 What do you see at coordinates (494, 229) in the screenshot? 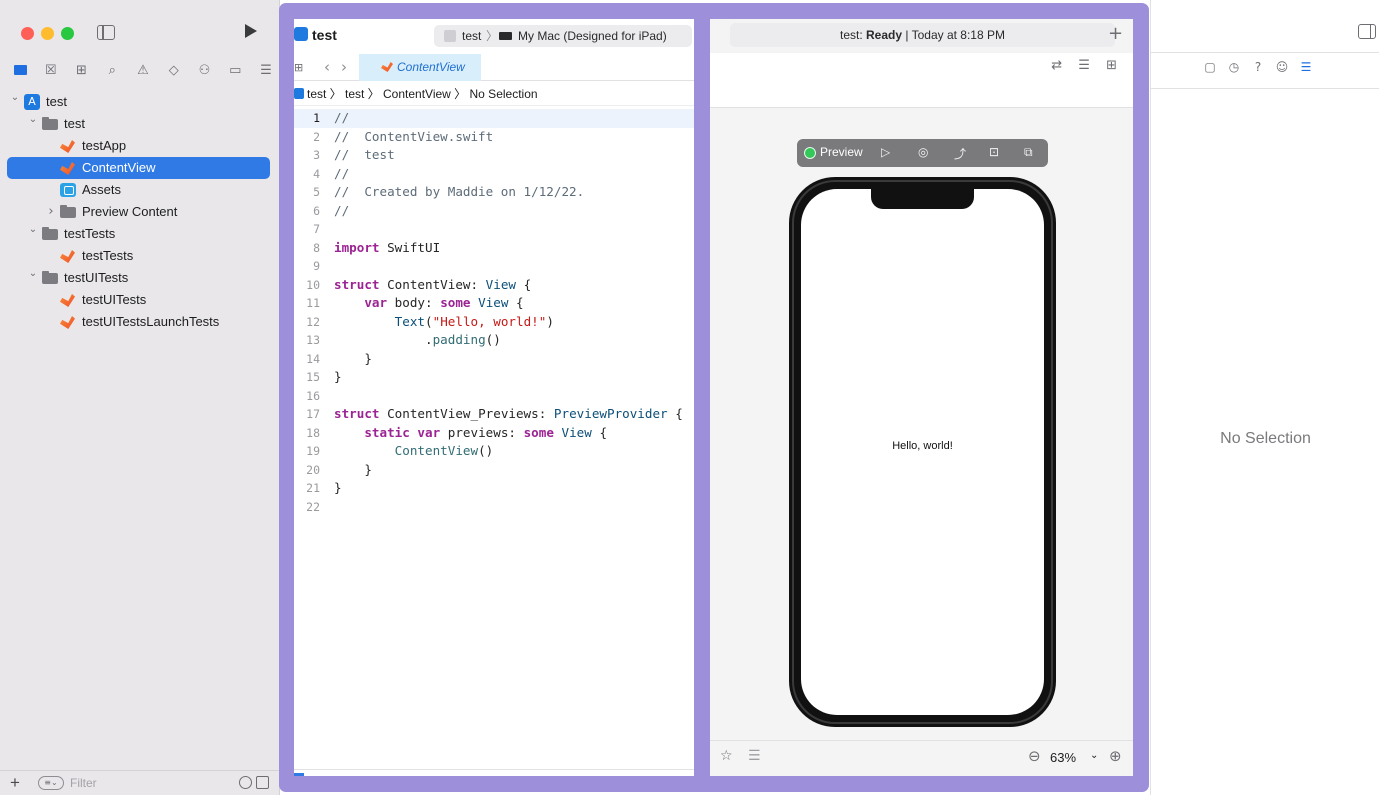
I see `code-line: 7` at bounding box center [494, 229].